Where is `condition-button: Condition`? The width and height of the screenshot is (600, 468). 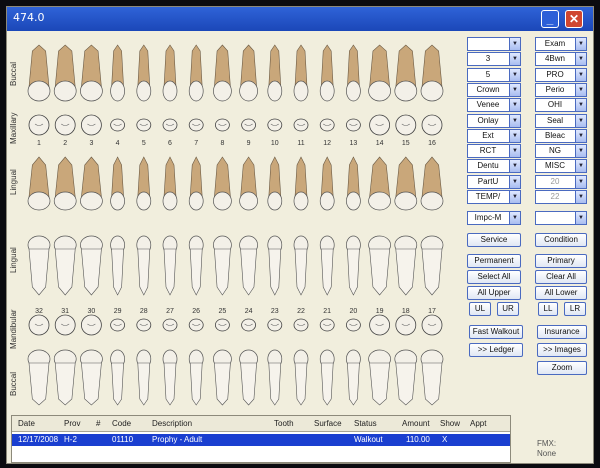 condition-button: Condition is located at coordinates (561, 240).